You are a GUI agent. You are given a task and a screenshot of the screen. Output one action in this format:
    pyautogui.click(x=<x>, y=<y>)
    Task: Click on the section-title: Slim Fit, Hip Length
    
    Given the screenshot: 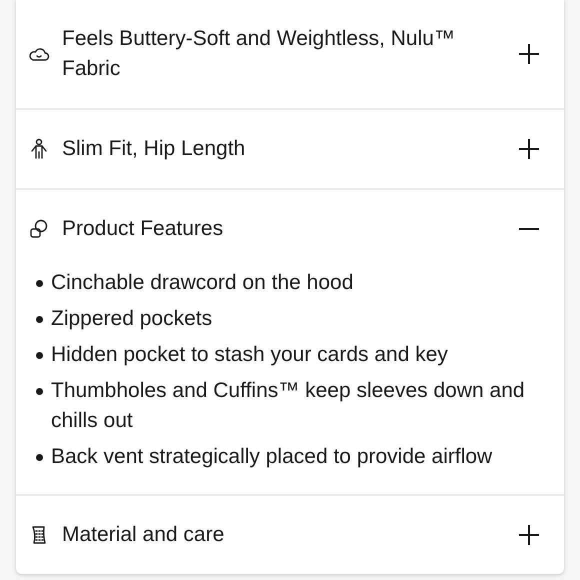 What is the action you would take?
    pyautogui.click(x=284, y=149)
    